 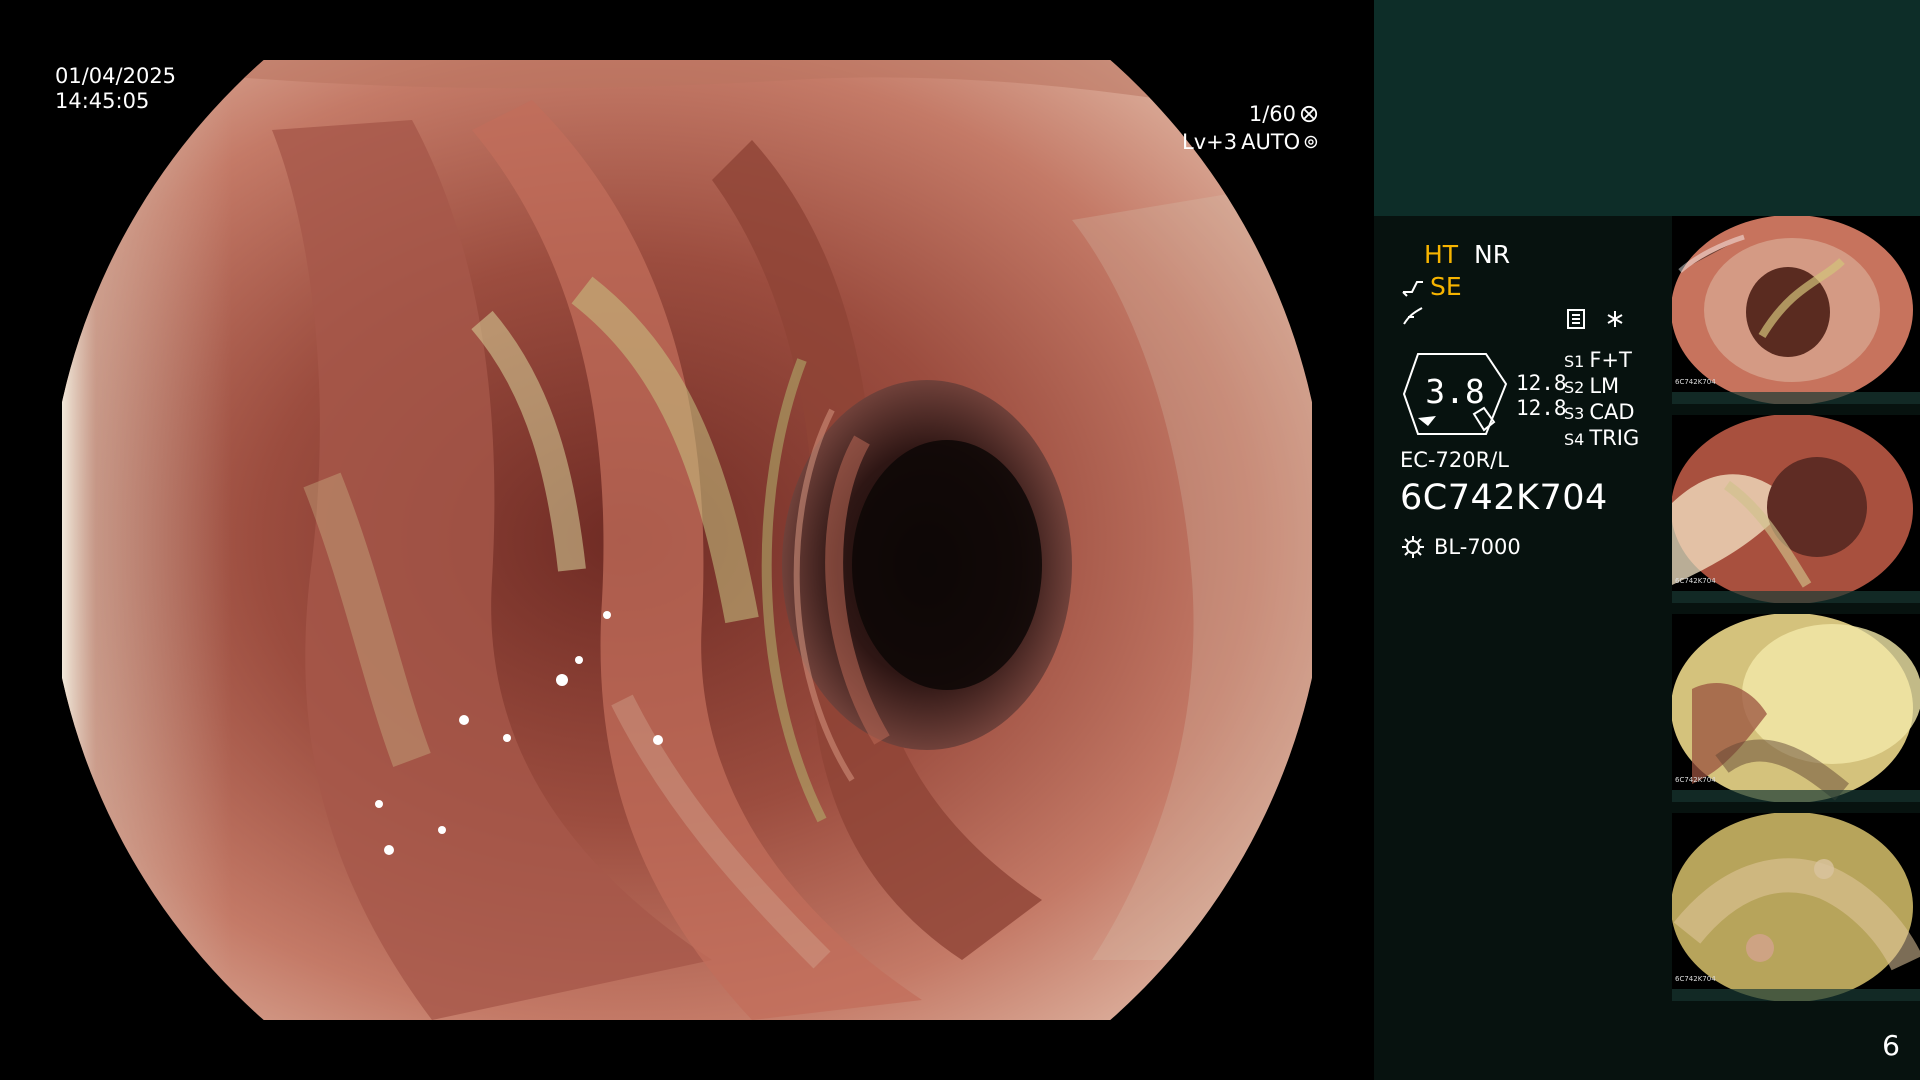 What do you see at coordinates (1413, 547) in the screenshot?
I see `light-source-icon` at bounding box center [1413, 547].